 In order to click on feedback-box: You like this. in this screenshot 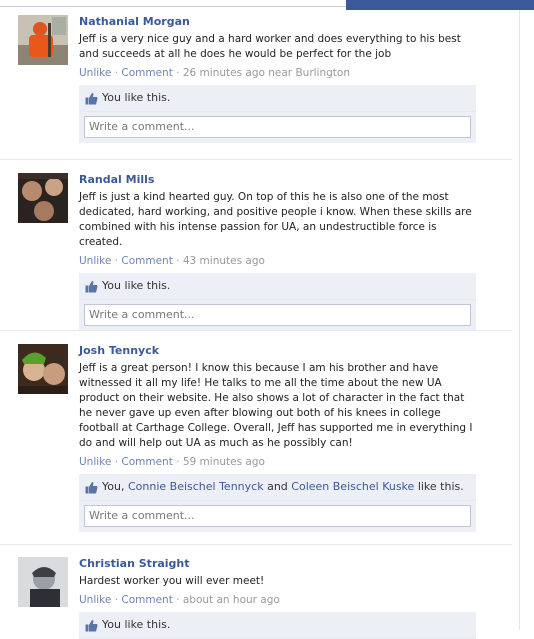, I will do `click(277, 625)`.